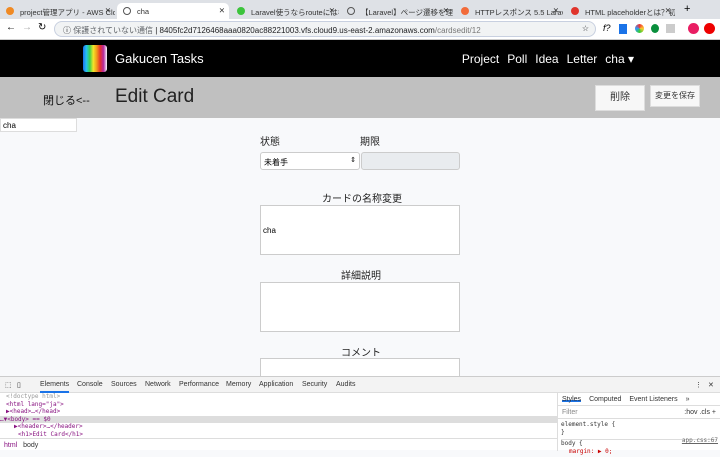 This screenshot has width=720, height=457. Describe the element at coordinates (582, 59) in the screenshot. I see `nav-letter: Letter` at that location.